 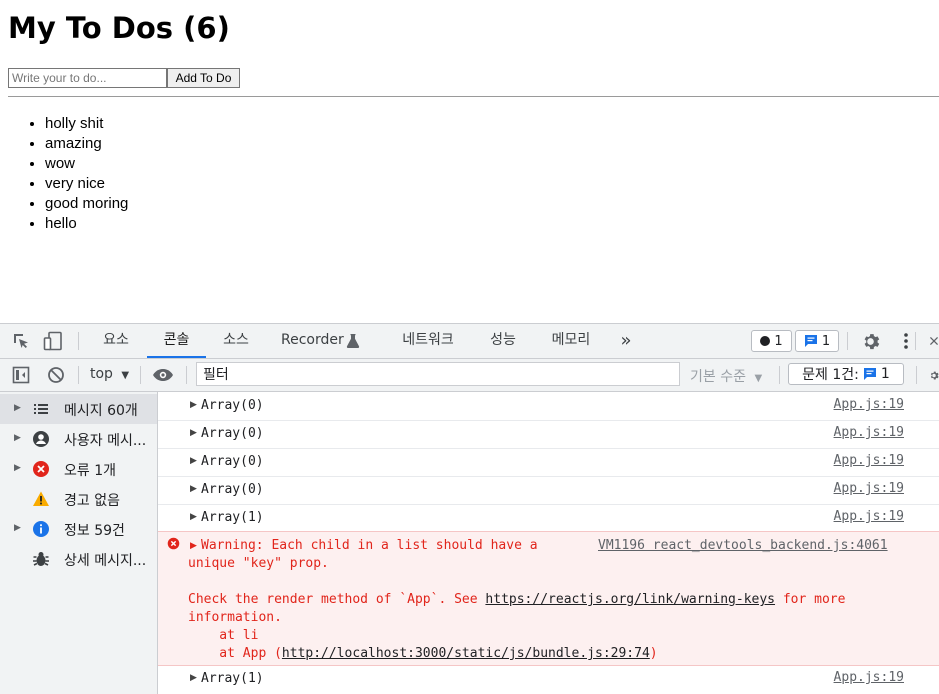 What do you see at coordinates (469, 341) in the screenshot?
I see `devtools-tabbar: 요소 콘솔 소스 Recorder 네트워크 성능 메모리 » 1 1` at bounding box center [469, 341].